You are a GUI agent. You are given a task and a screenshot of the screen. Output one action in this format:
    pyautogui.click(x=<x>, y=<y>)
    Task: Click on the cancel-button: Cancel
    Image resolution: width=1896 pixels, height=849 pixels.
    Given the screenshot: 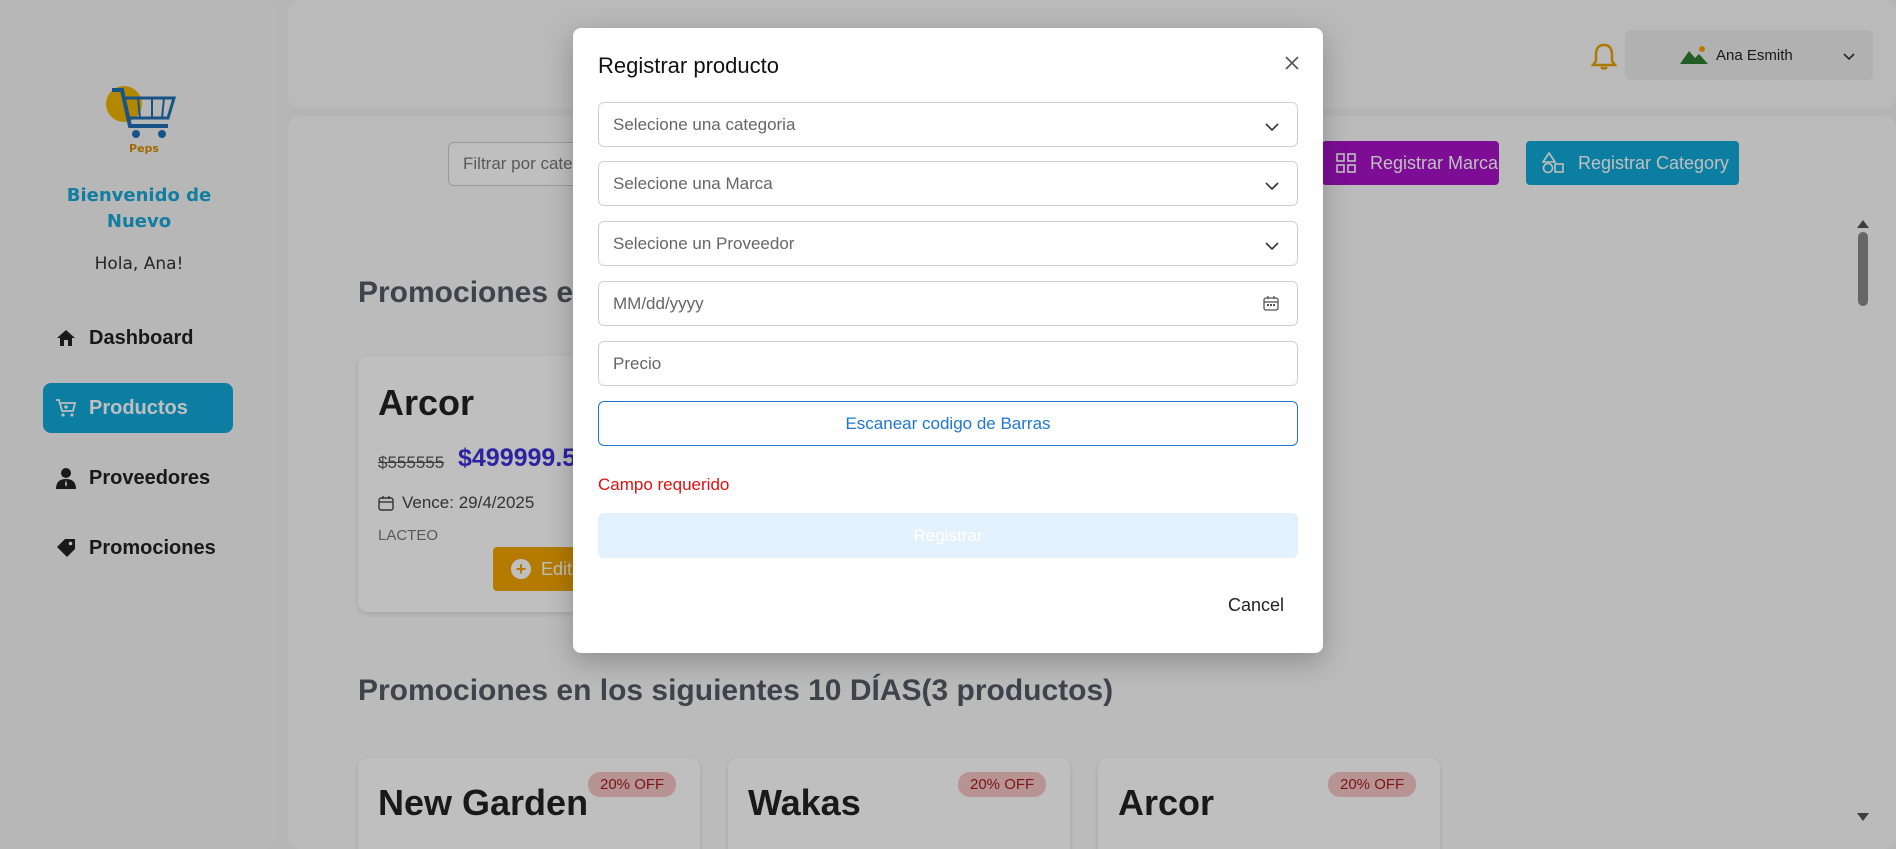 What is the action you would take?
    pyautogui.click(x=1256, y=605)
    